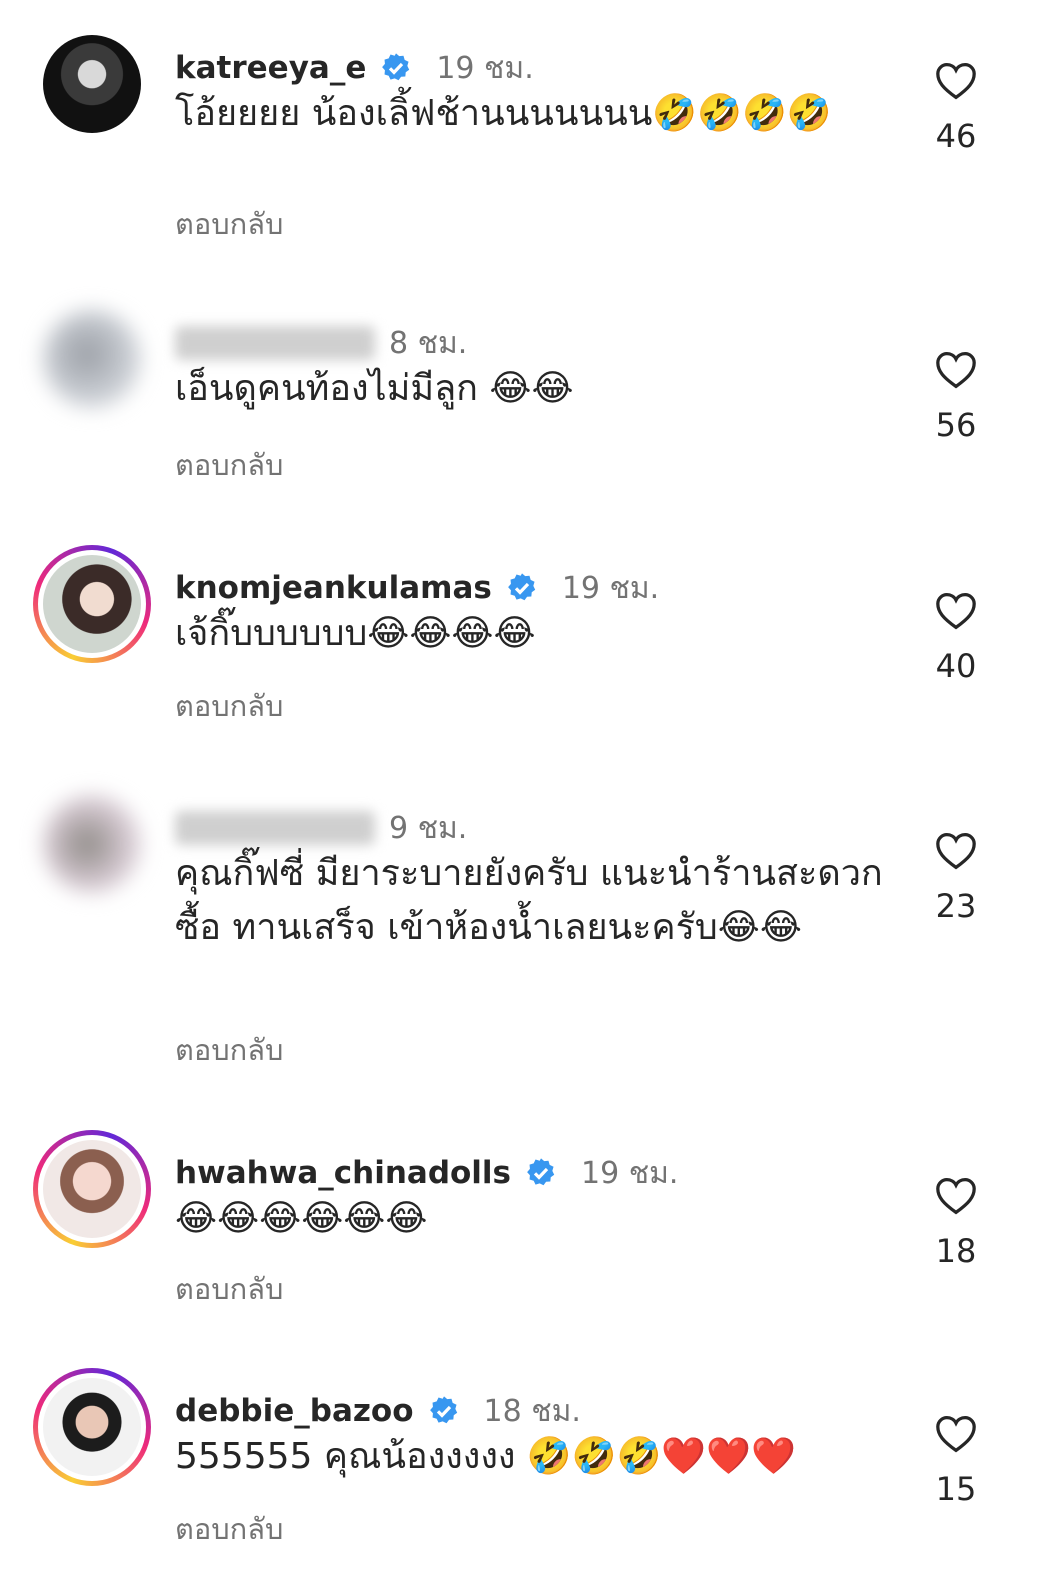 The height and width of the screenshot is (1578, 1037). I want to click on like-count: 18, so click(956, 1251).